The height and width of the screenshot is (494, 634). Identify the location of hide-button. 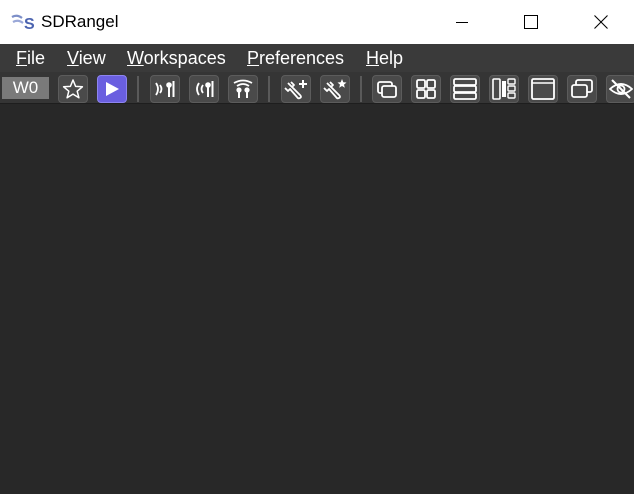
(620, 89).